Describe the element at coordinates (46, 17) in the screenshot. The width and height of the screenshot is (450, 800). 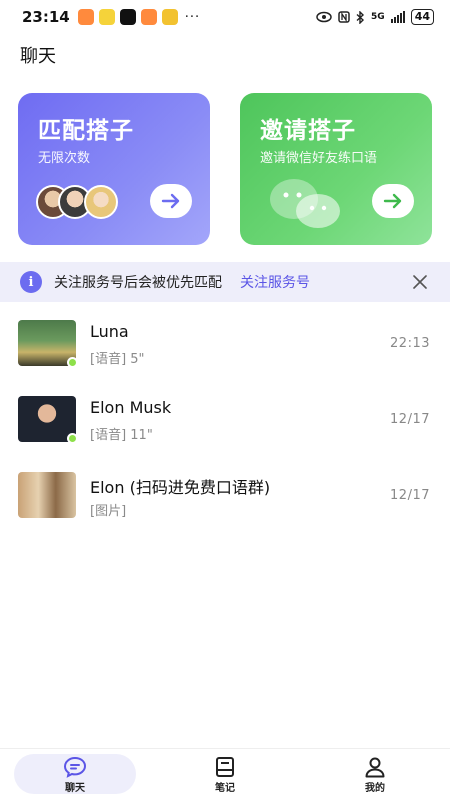
I see `status-time: 23:14` at that location.